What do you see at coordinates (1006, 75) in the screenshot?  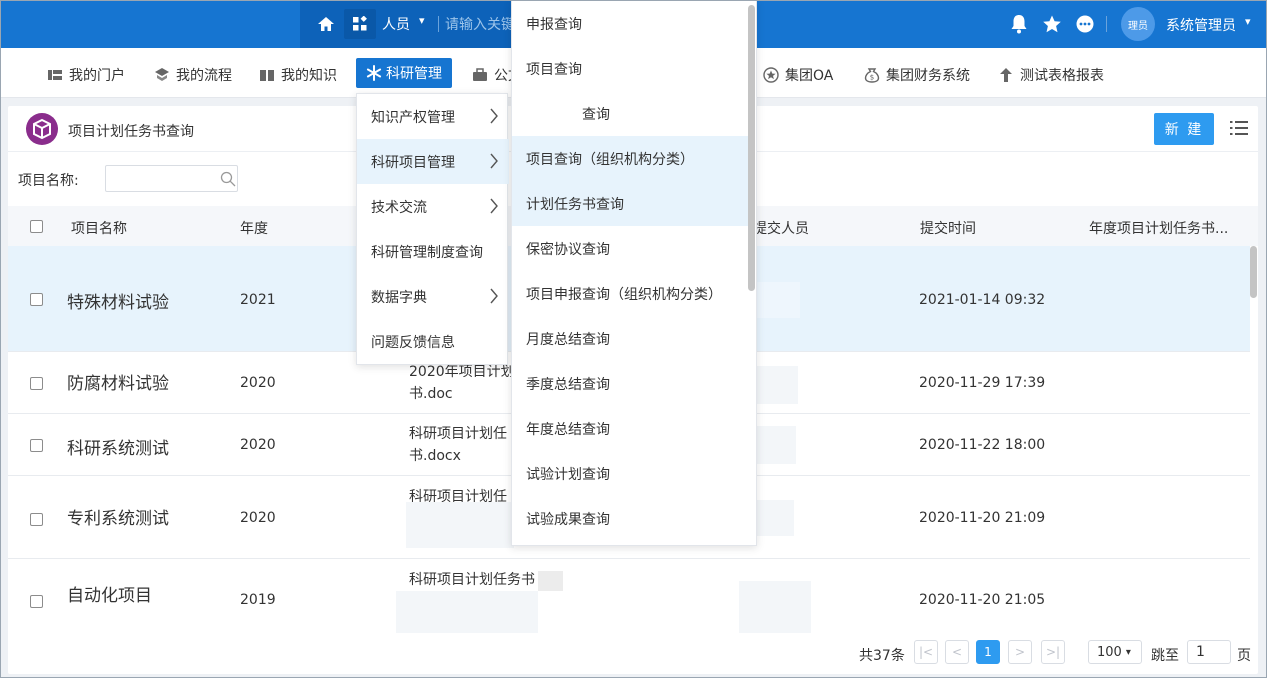 I see `arrow-up-icon` at bounding box center [1006, 75].